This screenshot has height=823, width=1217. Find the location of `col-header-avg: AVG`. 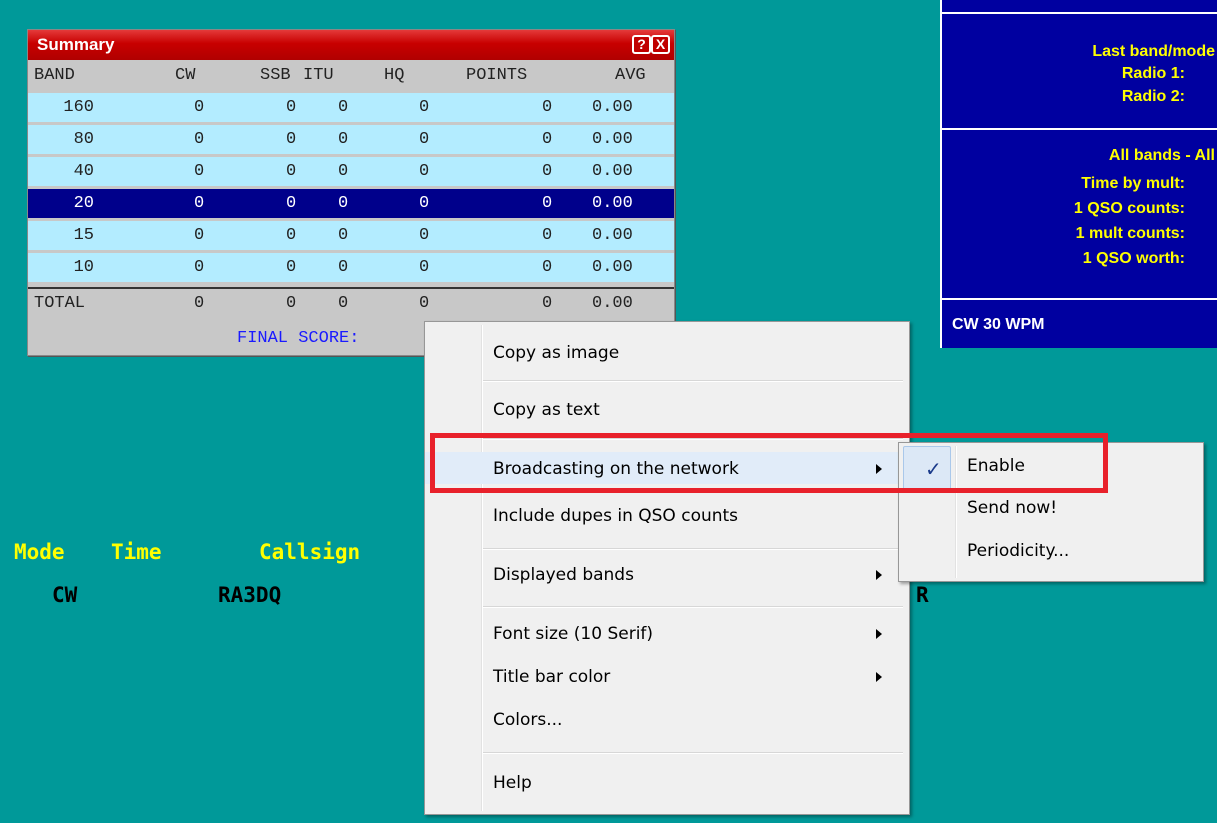

col-header-avg: AVG is located at coordinates (630, 75).